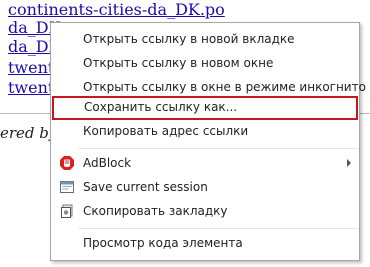 This screenshot has width=370, height=267. What do you see at coordinates (29, 133) in the screenshot?
I see `page-footer-text: ered by` at bounding box center [29, 133].